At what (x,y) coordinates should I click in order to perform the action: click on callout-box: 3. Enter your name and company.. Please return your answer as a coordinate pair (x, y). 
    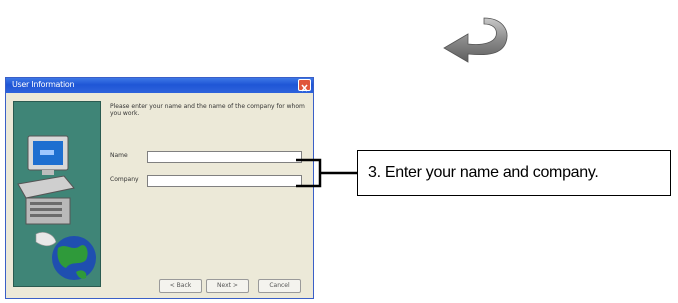
    Looking at the image, I should click on (514, 173).